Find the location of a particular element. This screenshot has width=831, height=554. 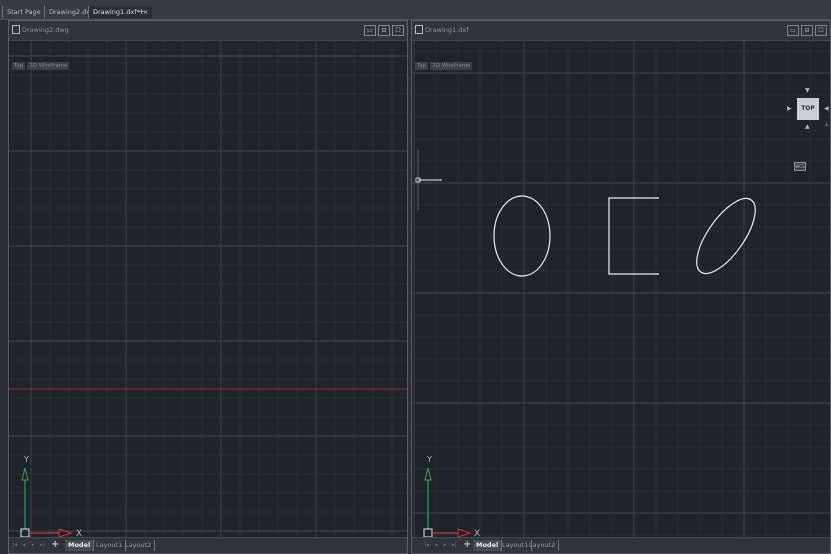

tab-start-page: Start Page is located at coordinates (23, 12).